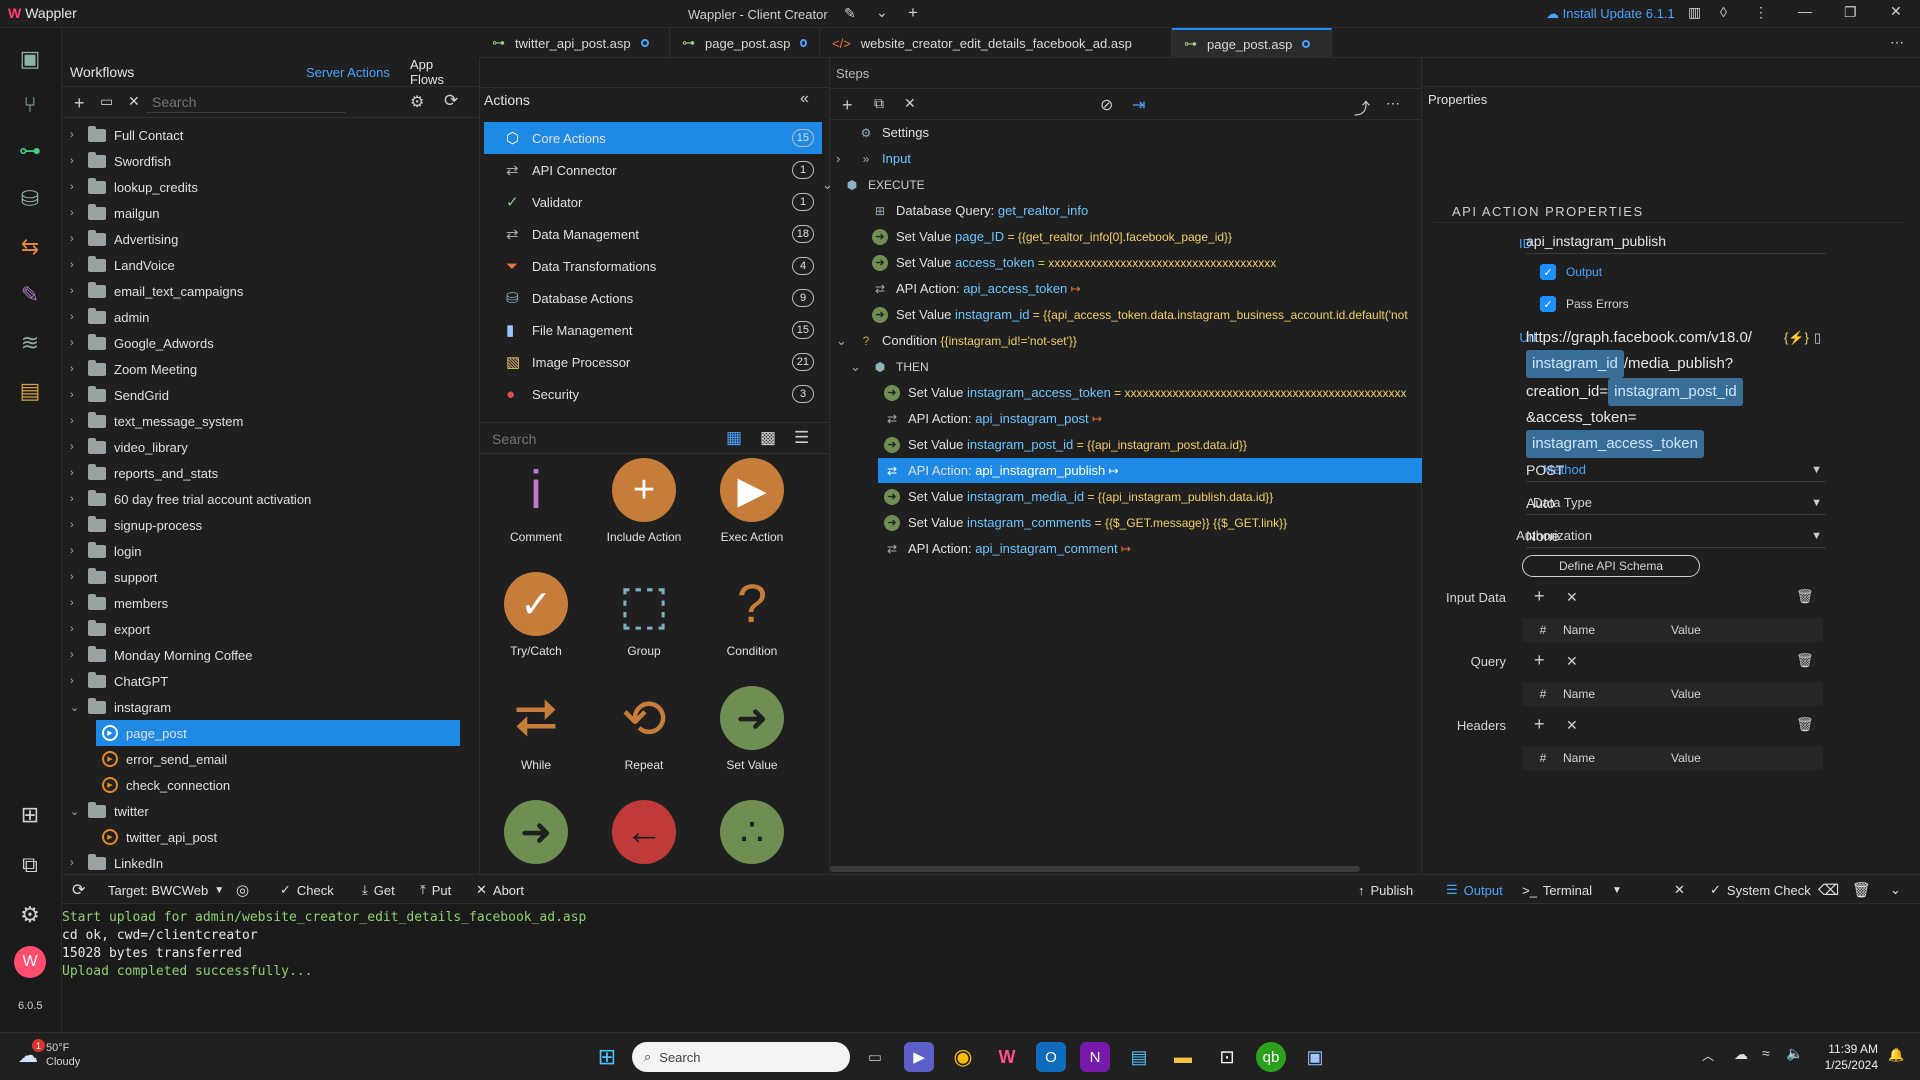 The width and height of the screenshot is (1920, 1080). Describe the element at coordinates (1897, 42) in the screenshot. I see `more-horizontal-icon: ⋯` at that location.